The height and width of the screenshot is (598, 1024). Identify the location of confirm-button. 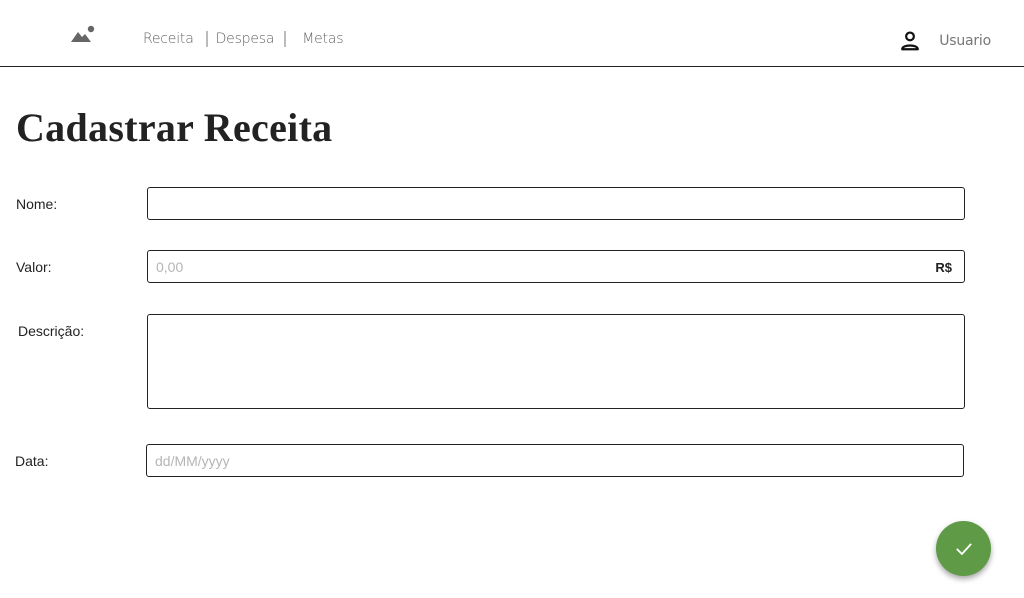
(963, 548).